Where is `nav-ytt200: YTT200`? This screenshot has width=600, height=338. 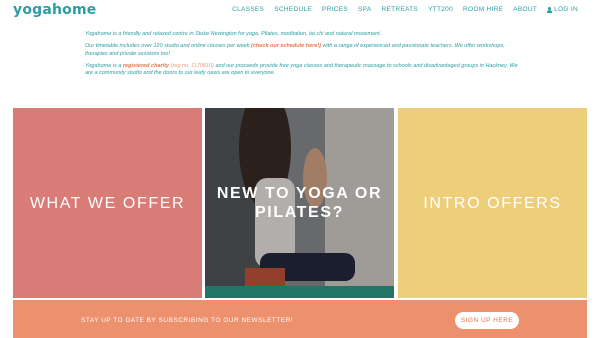 nav-ytt200: YTT200 is located at coordinates (440, 9).